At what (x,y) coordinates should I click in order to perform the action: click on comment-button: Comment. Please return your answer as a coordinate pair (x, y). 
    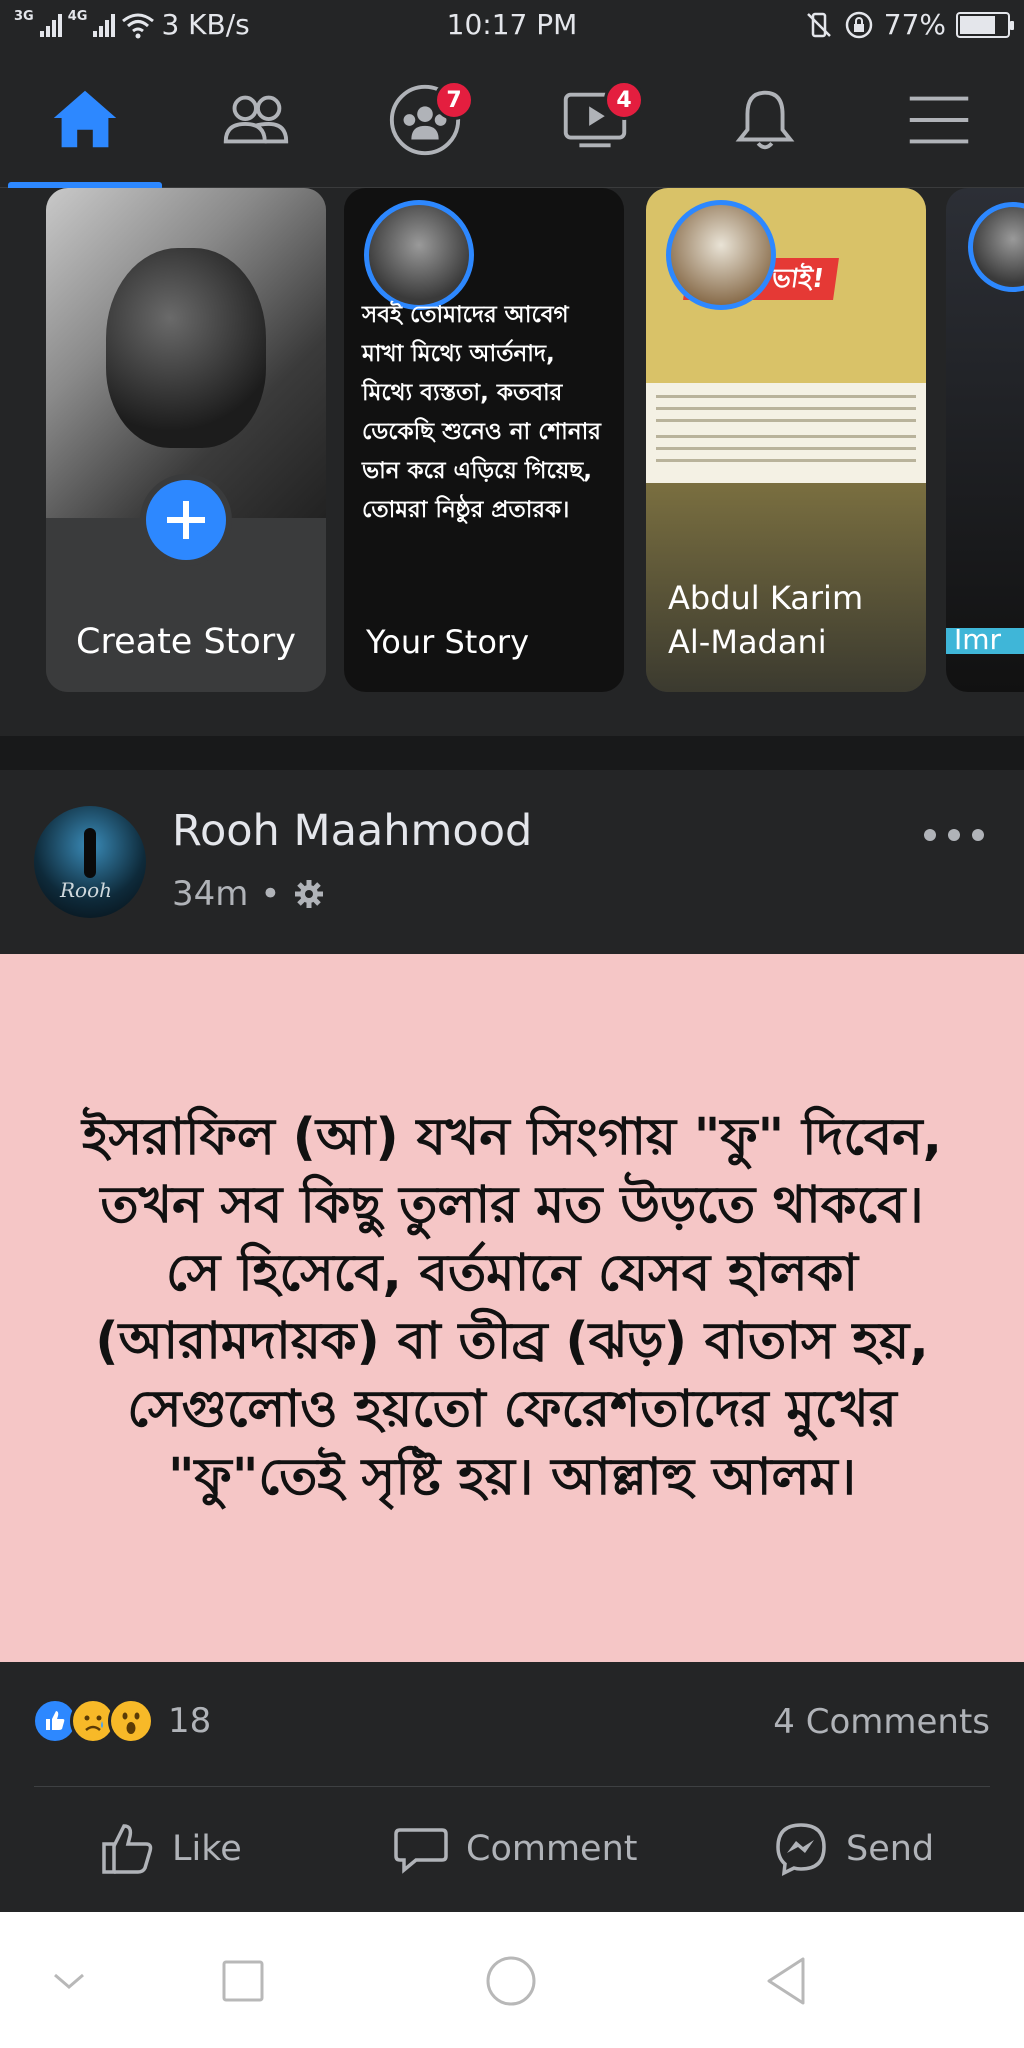
    Looking at the image, I should click on (514, 1849).